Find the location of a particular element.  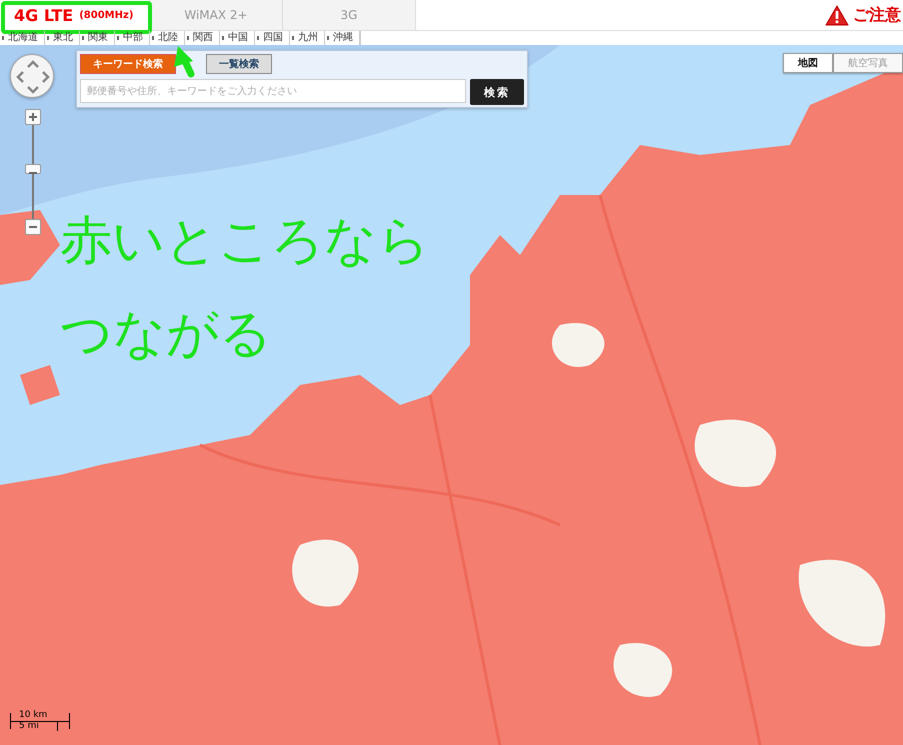

zoom-slider-handle is located at coordinates (33, 169).